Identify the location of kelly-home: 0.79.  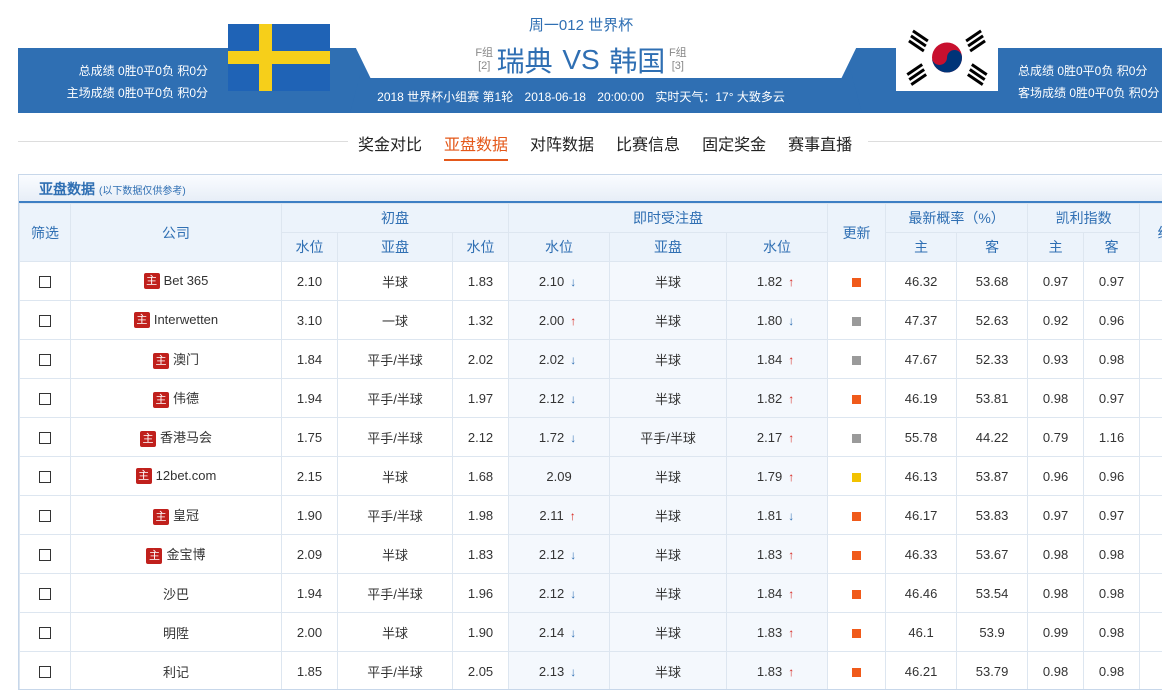
(1056, 437).